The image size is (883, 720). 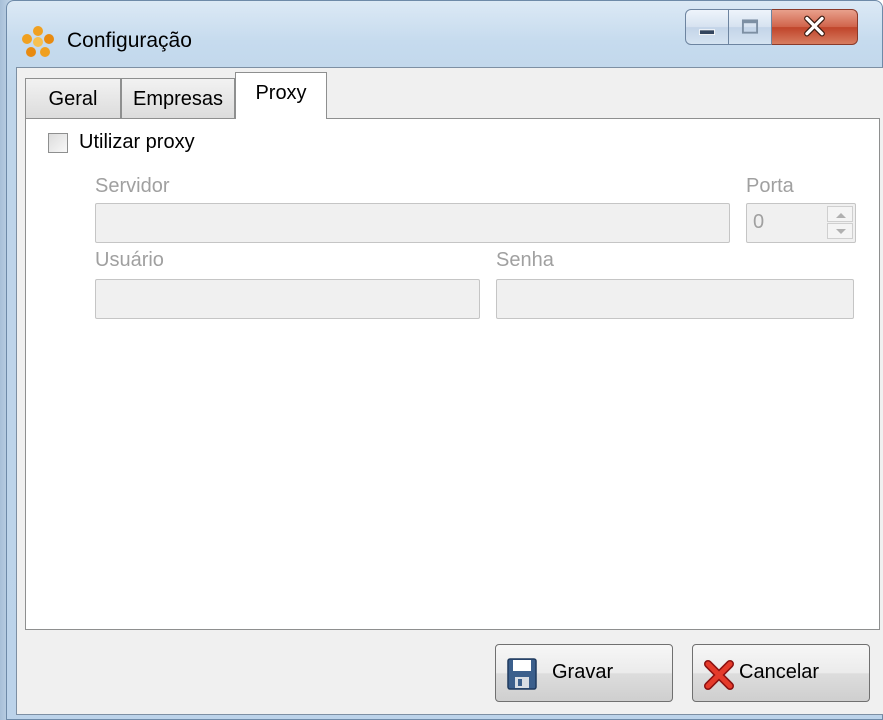 I want to click on server-label: Servidor, so click(x=132, y=186).